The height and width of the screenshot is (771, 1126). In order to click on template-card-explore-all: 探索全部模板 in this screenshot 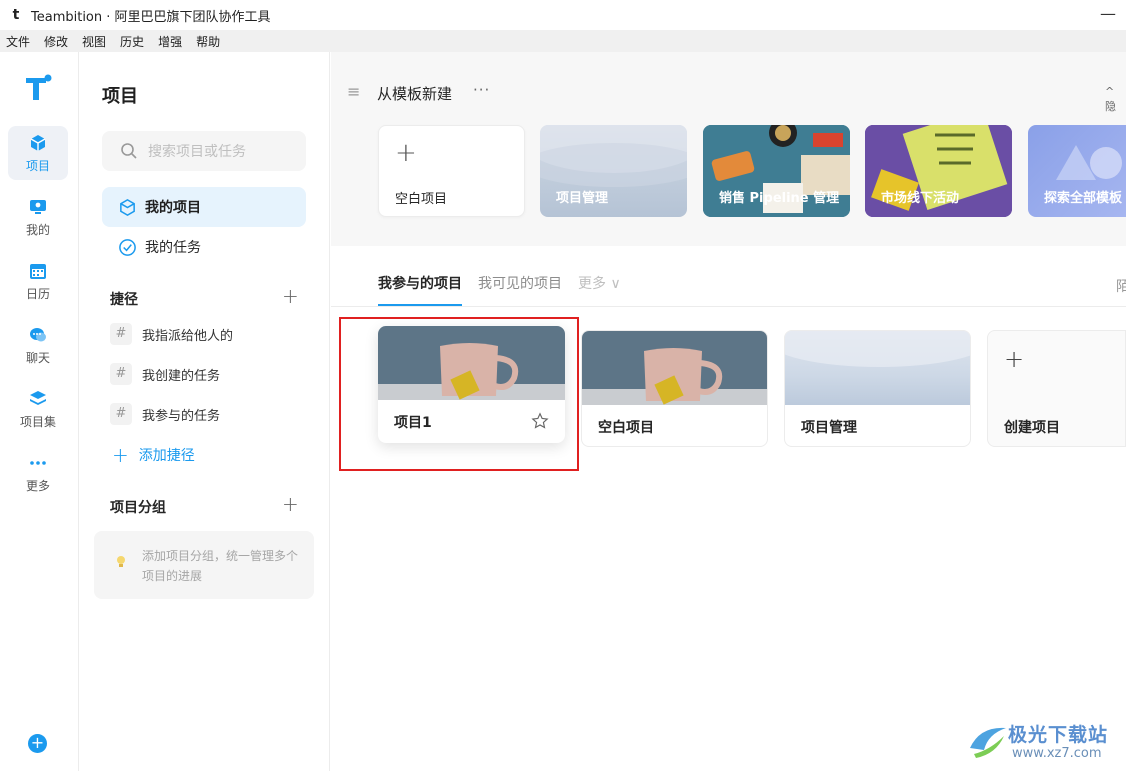, I will do `click(1077, 171)`.